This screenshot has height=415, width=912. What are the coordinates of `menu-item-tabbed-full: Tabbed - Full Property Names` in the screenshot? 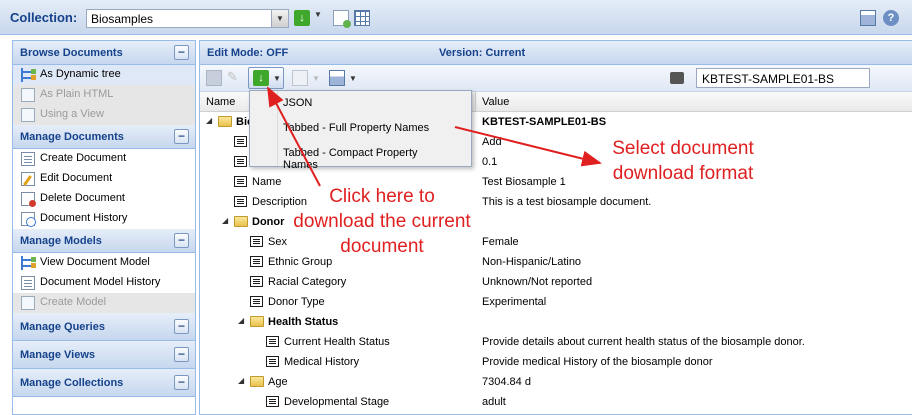 It's located at (360, 128).